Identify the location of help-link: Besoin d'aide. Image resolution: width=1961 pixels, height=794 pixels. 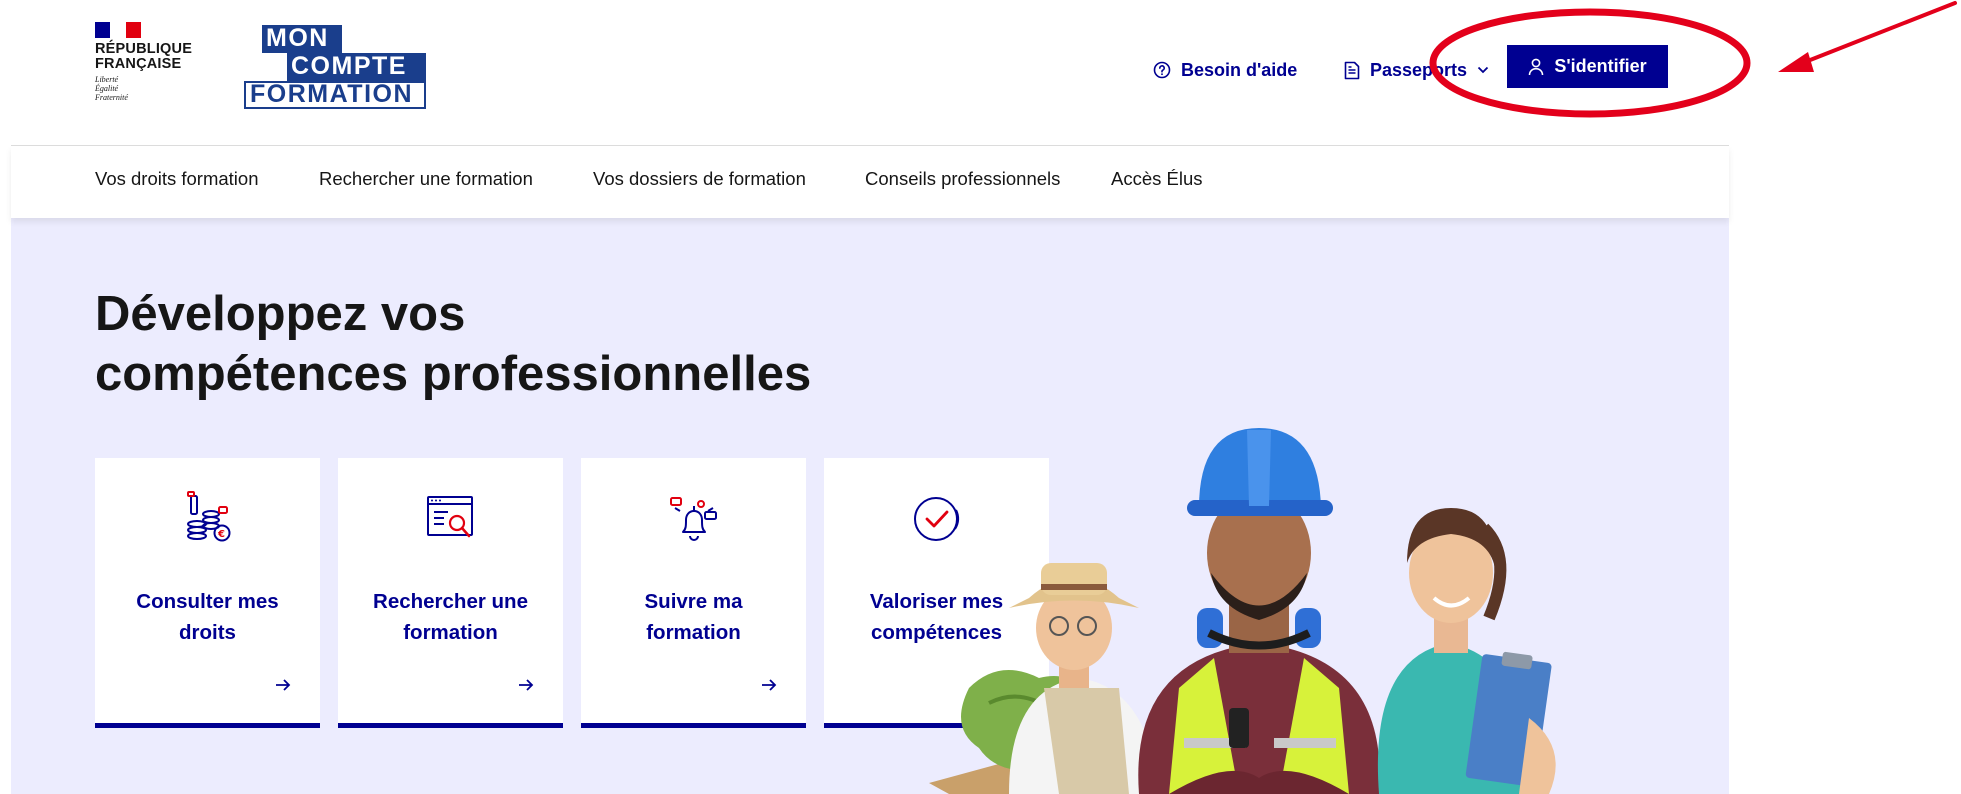
(1225, 70).